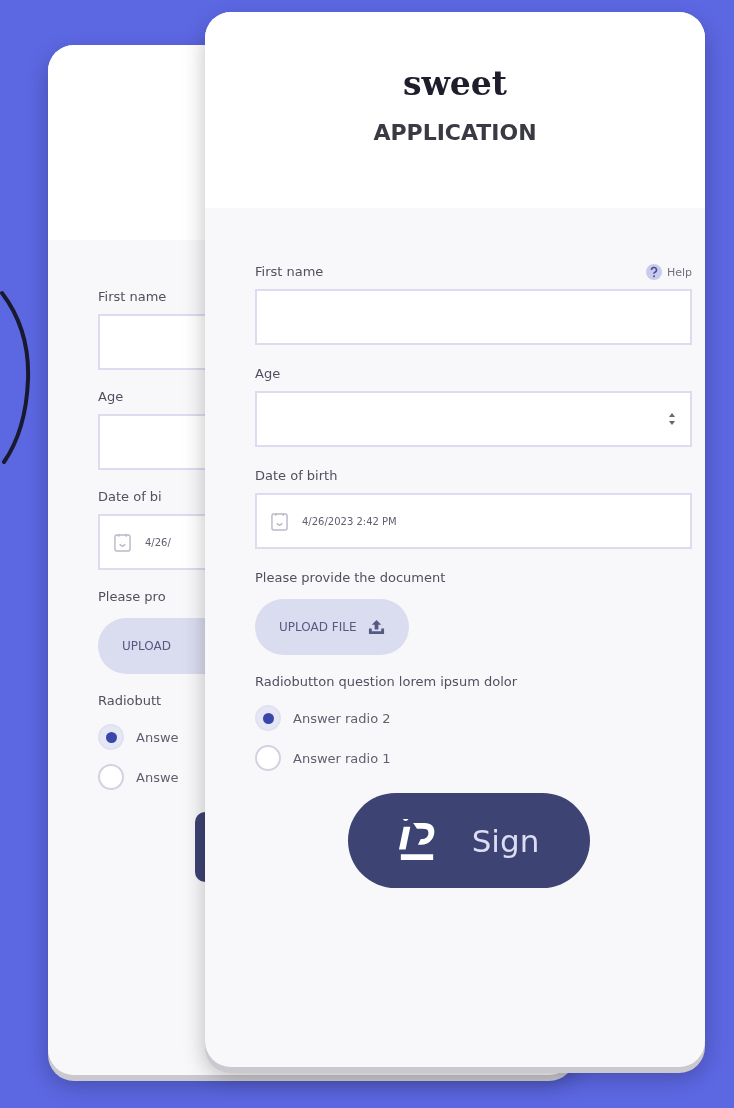 The image size is (734, 1108). I want to click on help-link: Help, so click(679, 272).